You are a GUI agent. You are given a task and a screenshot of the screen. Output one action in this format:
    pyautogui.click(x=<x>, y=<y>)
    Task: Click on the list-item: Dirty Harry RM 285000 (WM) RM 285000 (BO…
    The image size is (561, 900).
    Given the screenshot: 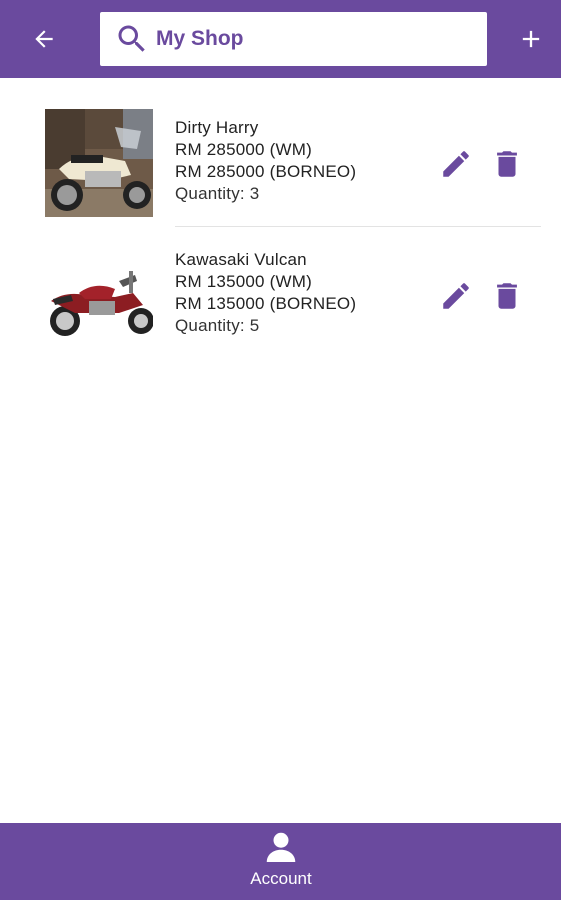 What is the action you would take?
    pyautogui.click(x=280, y=161)
    